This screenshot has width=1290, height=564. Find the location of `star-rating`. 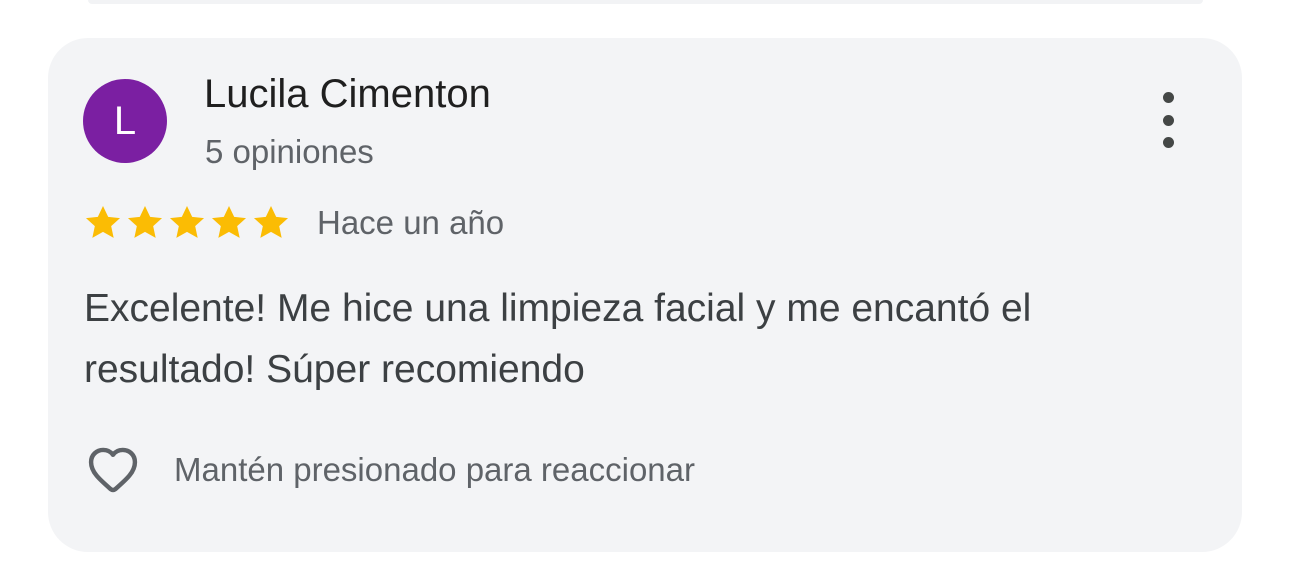

star-rating is located at coordinates (188, 223).